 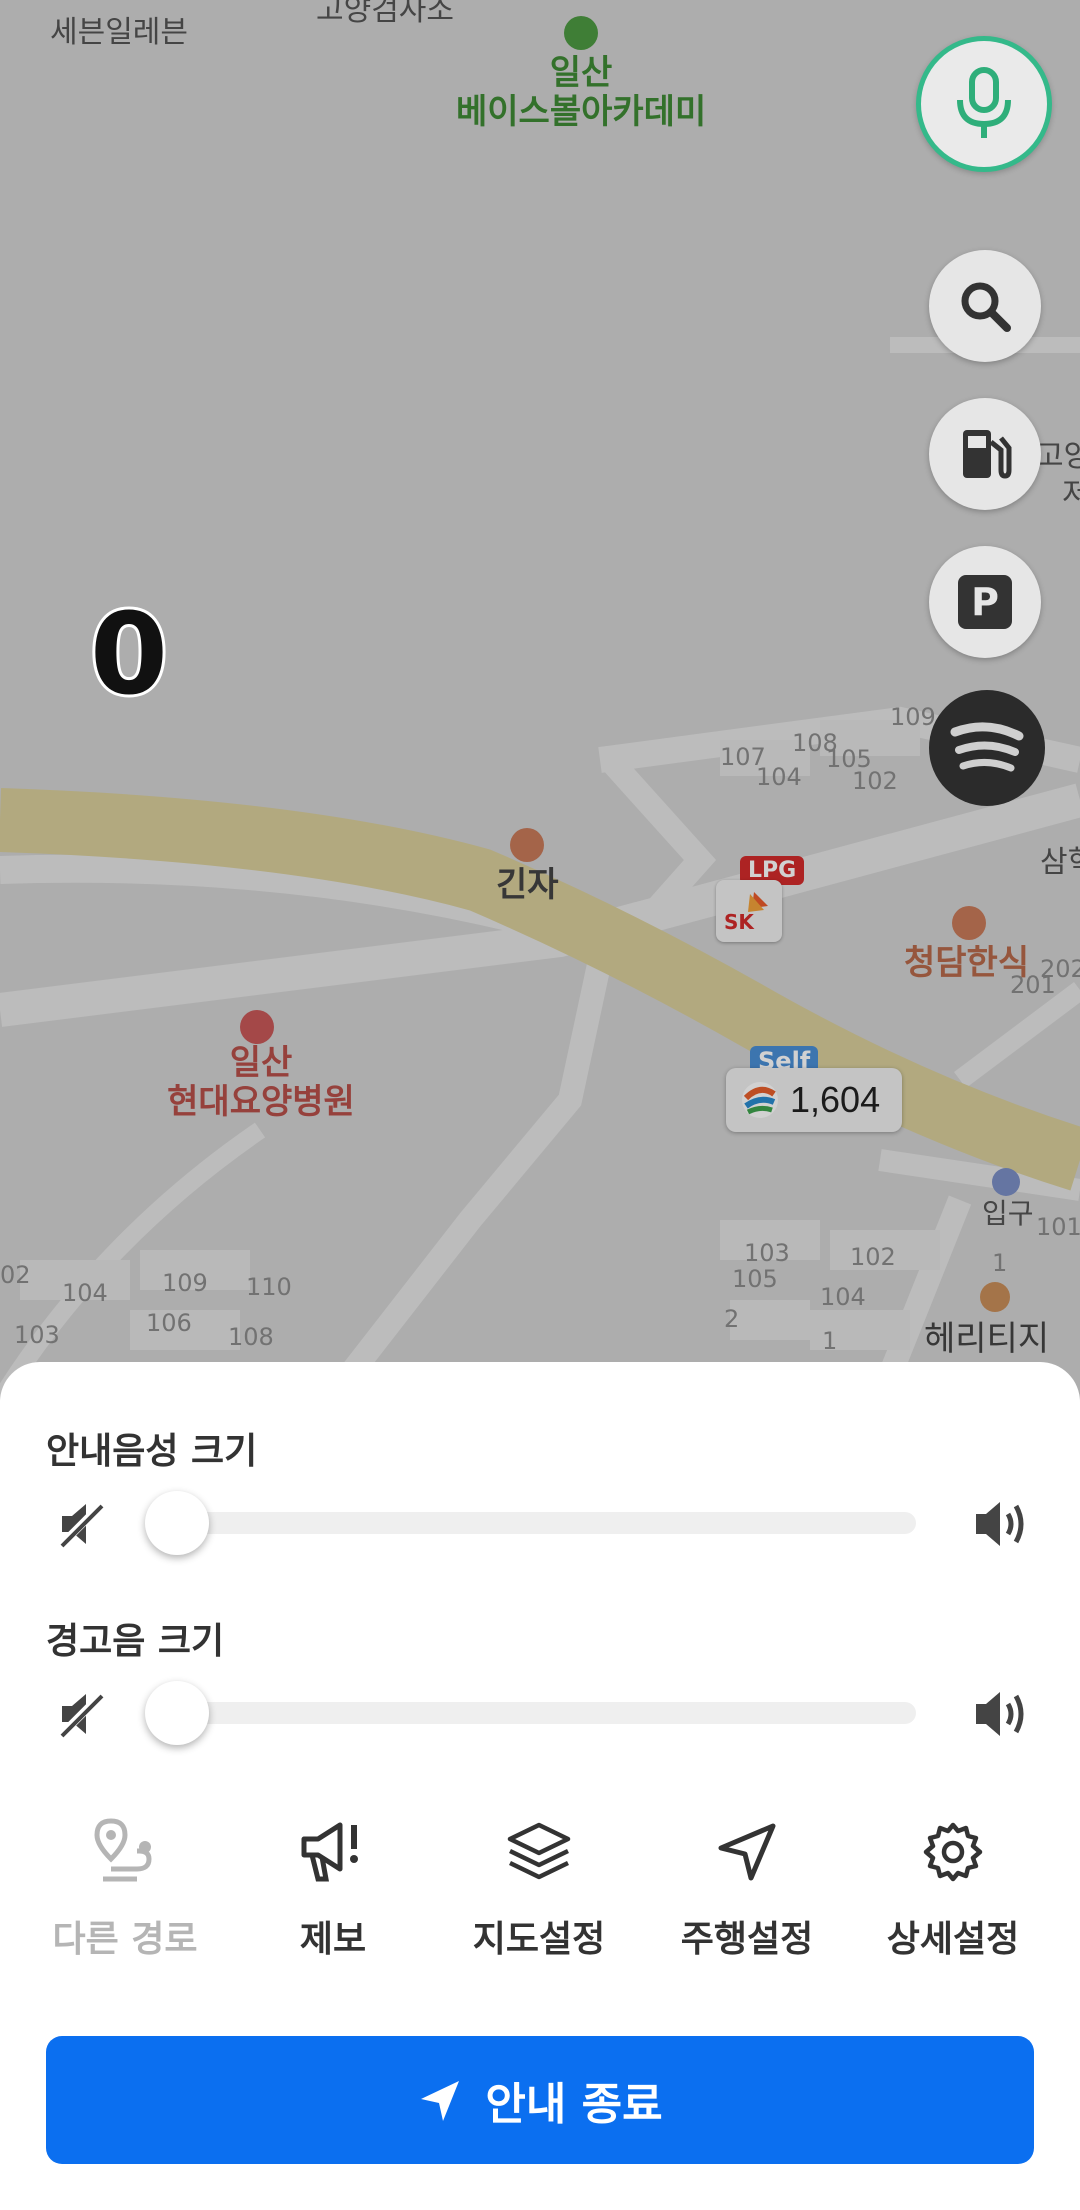 What do you see at coordinates (539, 1851) in the screenshot?
I see `layers-icon` at bounding box center [539, 1851].